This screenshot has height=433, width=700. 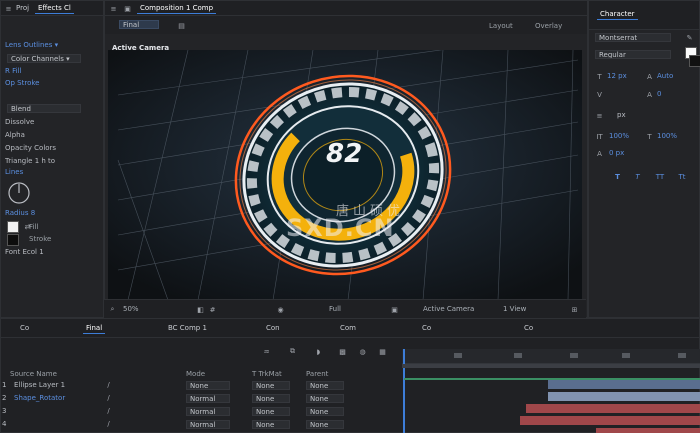 What do you see at coordinates (619, 136) in the screenshot?
I see `vertical-scale-value: 100%` at bounding box center [619, 136].